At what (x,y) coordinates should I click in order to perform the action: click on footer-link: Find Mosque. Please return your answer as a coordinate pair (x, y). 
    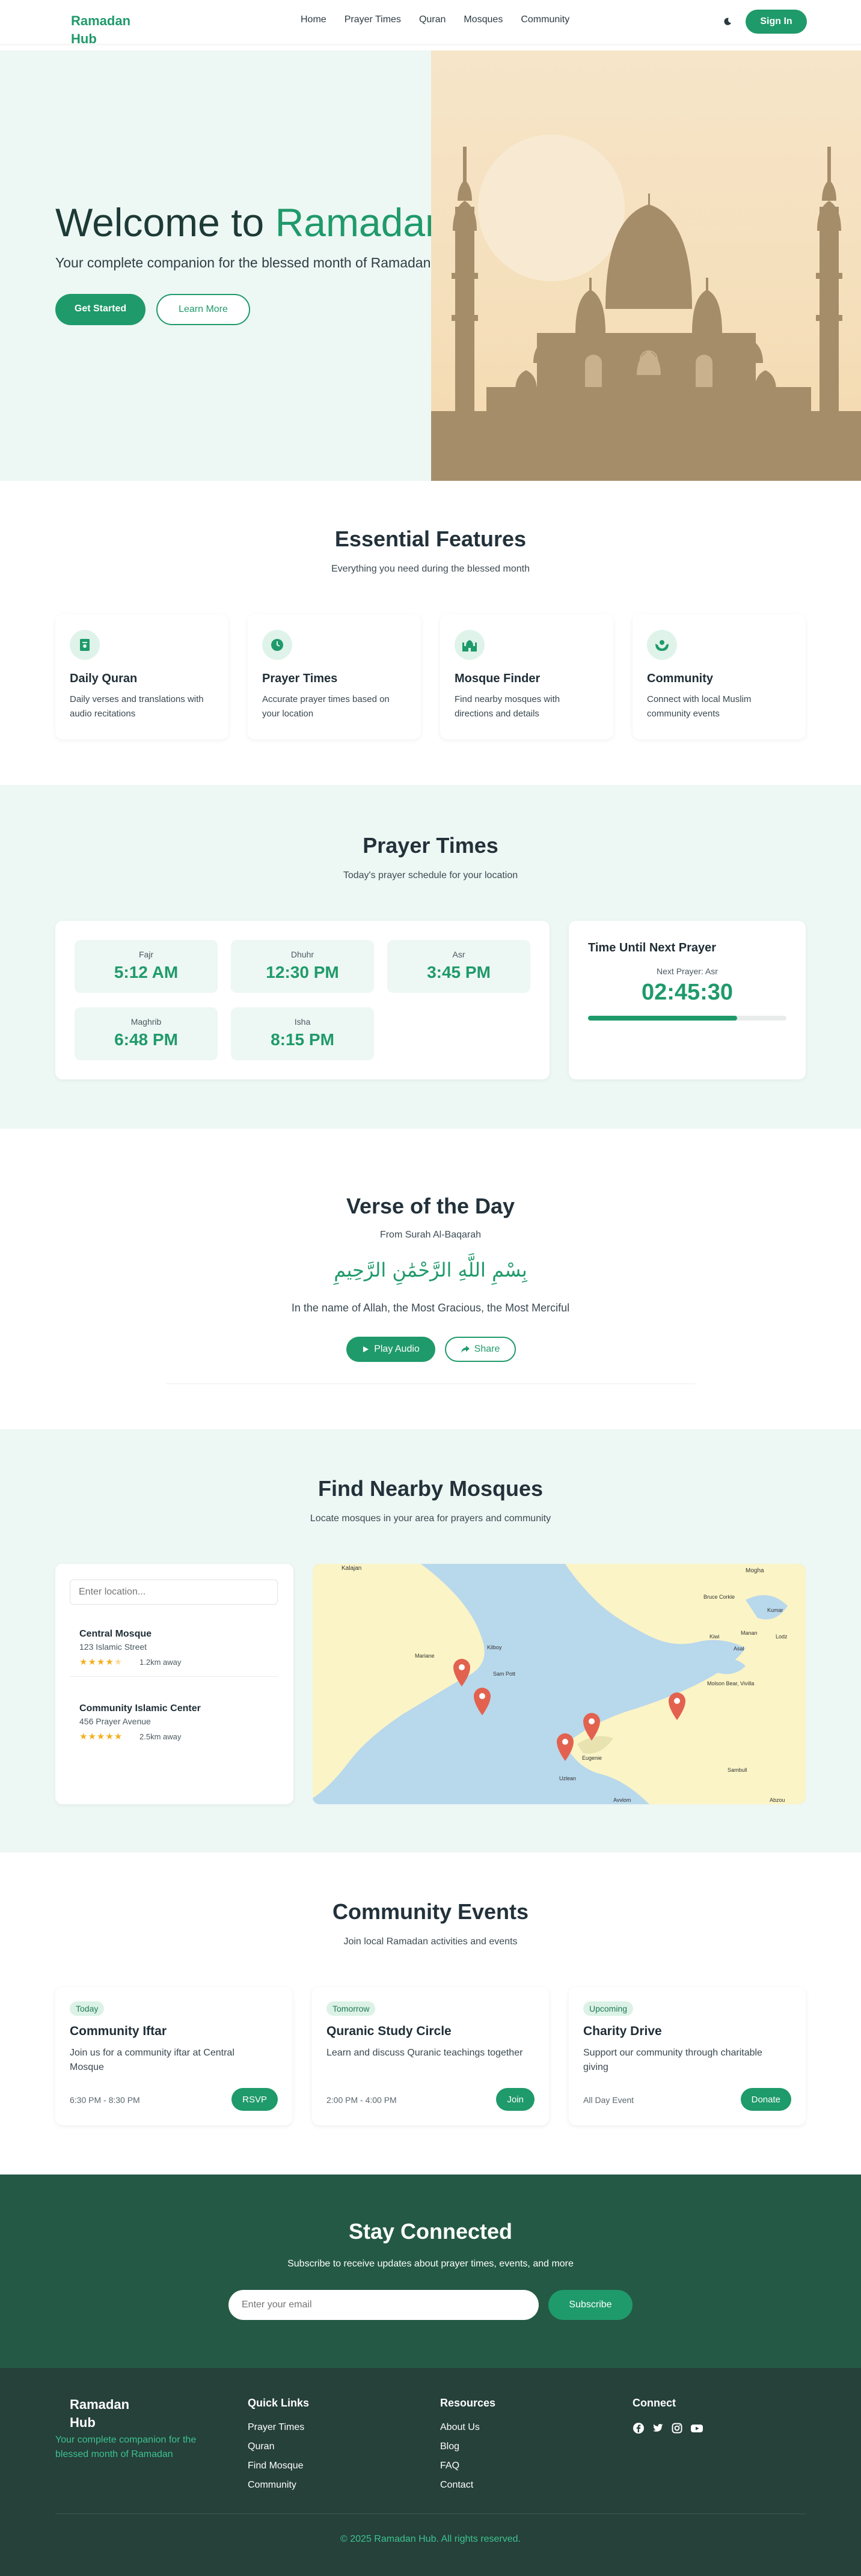
    Looking at the image, I should click on (276, 2466).